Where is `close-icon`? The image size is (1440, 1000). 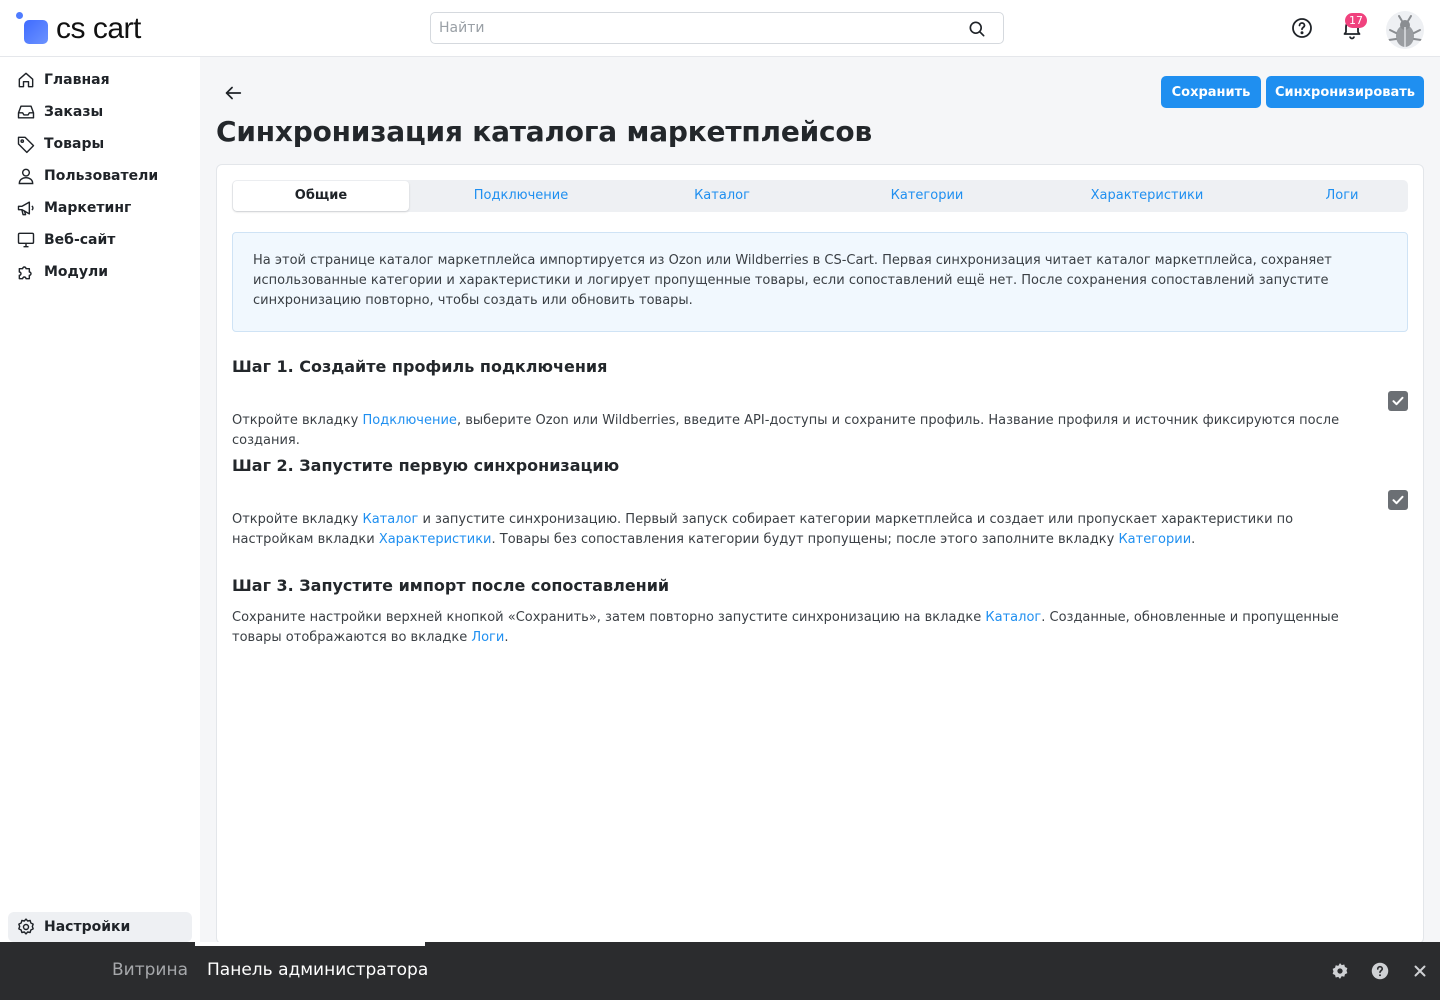 close-icon is located at coordinates (1420, 971).